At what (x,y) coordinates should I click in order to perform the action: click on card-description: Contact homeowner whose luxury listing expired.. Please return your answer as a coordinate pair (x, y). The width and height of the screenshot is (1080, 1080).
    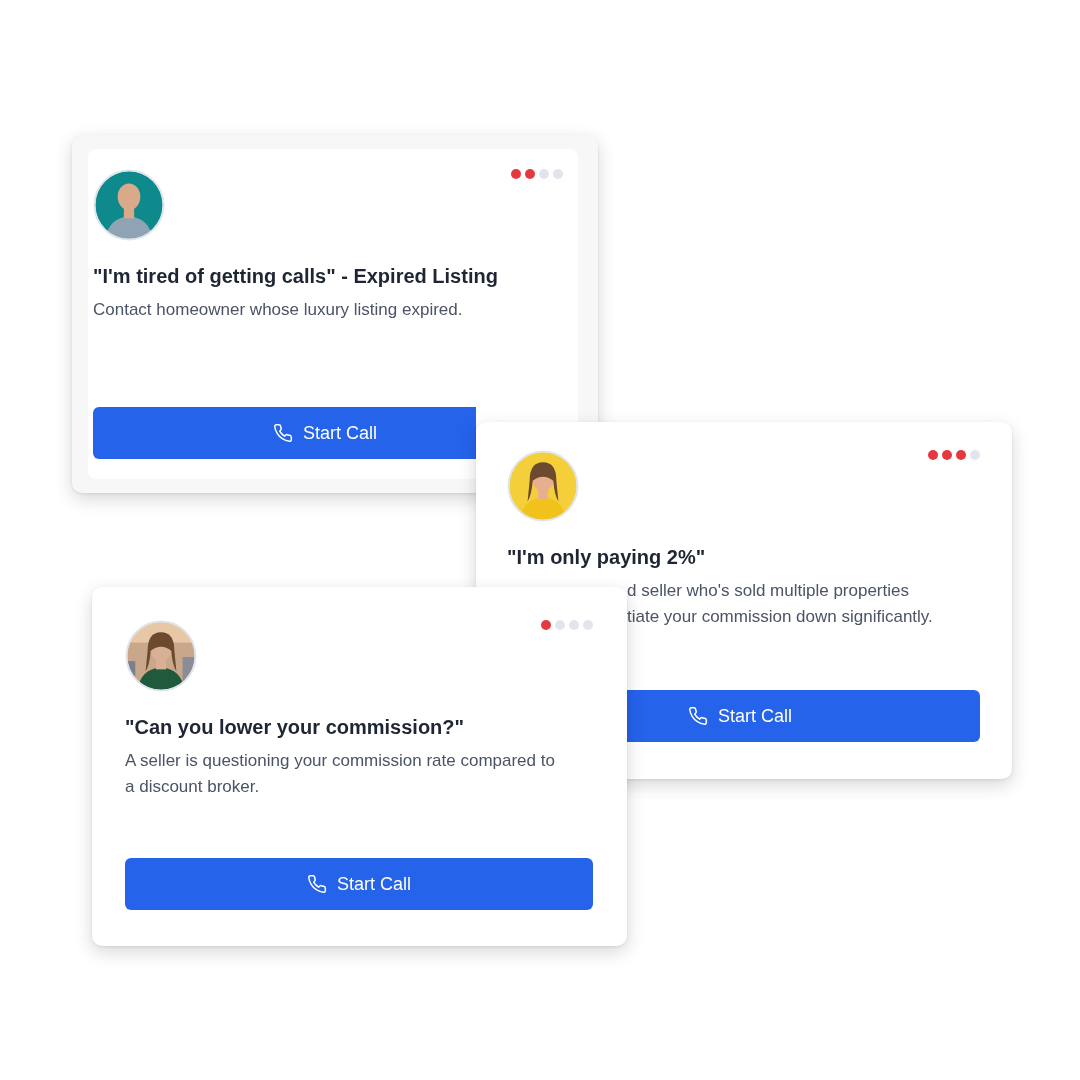
    Looking at the image, I should click on (278, 310).